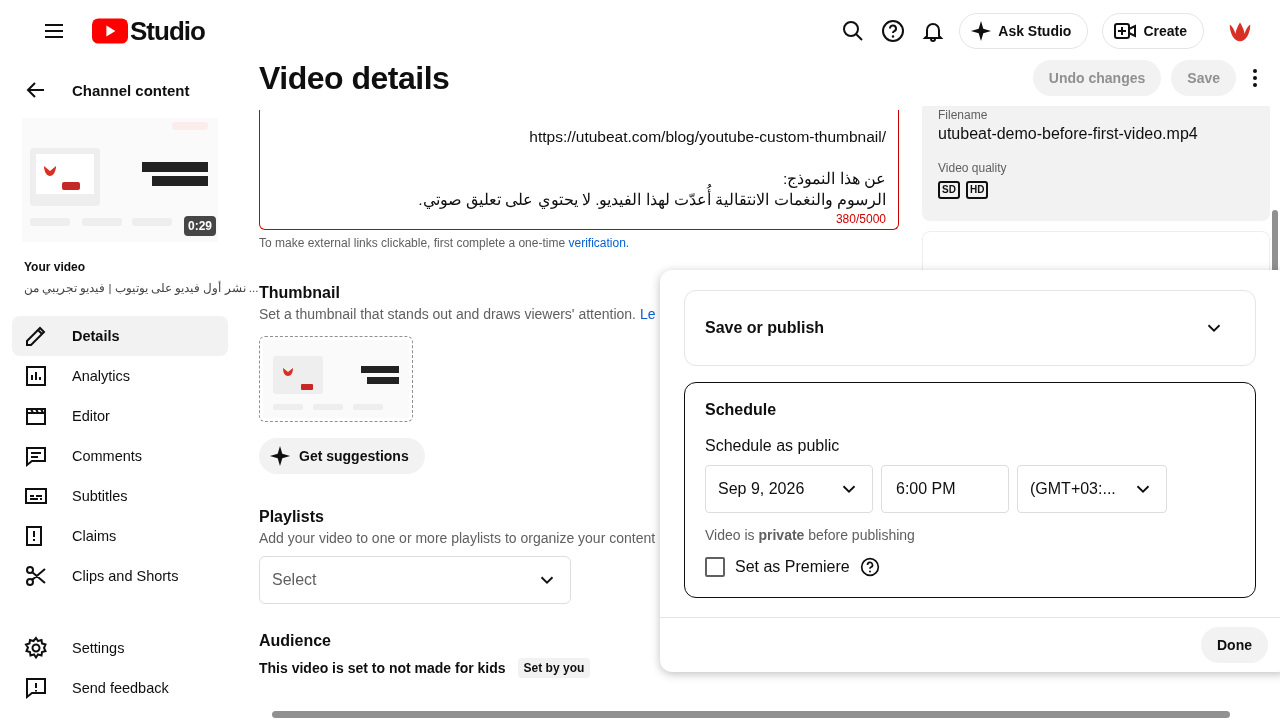 The width and height of the screenshot is (1280, 720). What do you see at coordinates (120, 336) in the screenshot?
I see `sidebar-item: Details` at bounding box center [120, 336].